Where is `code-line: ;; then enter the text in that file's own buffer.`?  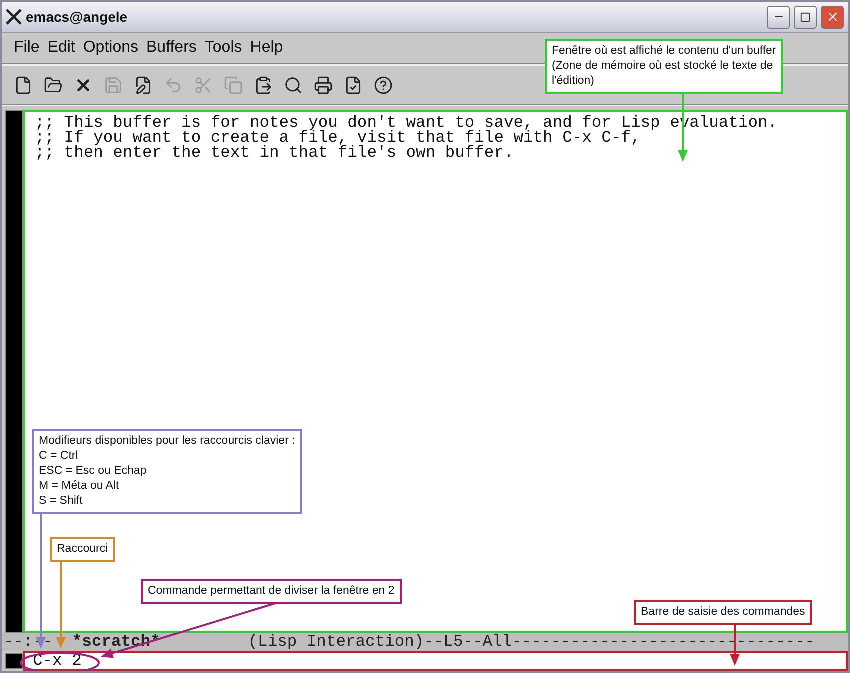 code-line: ;; then enter the text in that file's own buffer. is located at coordinates (275, 152).